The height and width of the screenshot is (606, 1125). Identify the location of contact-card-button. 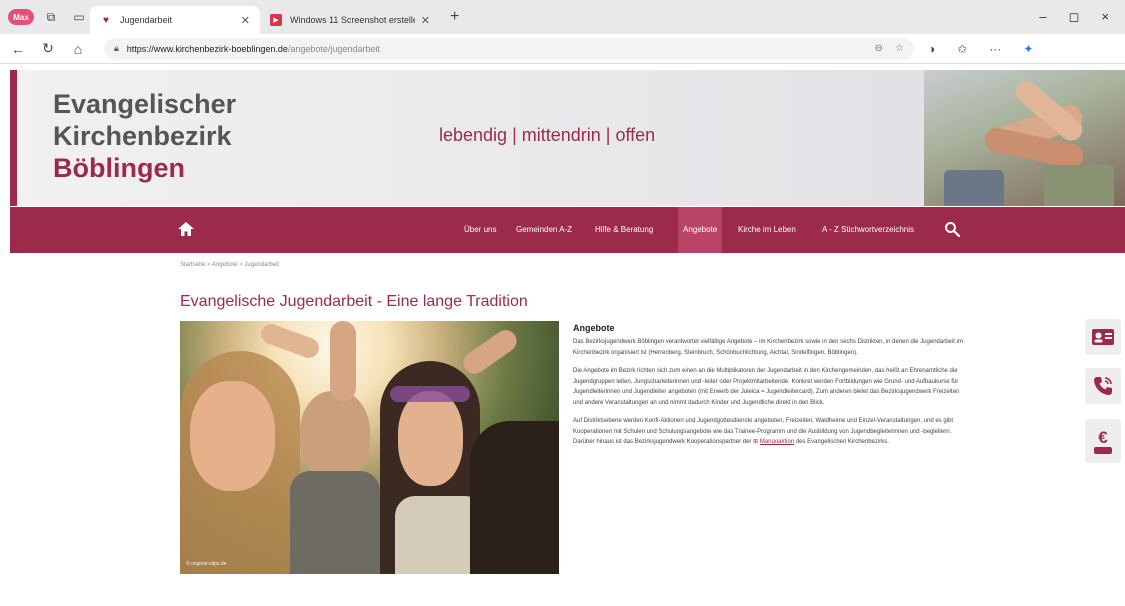
(1103, 337).